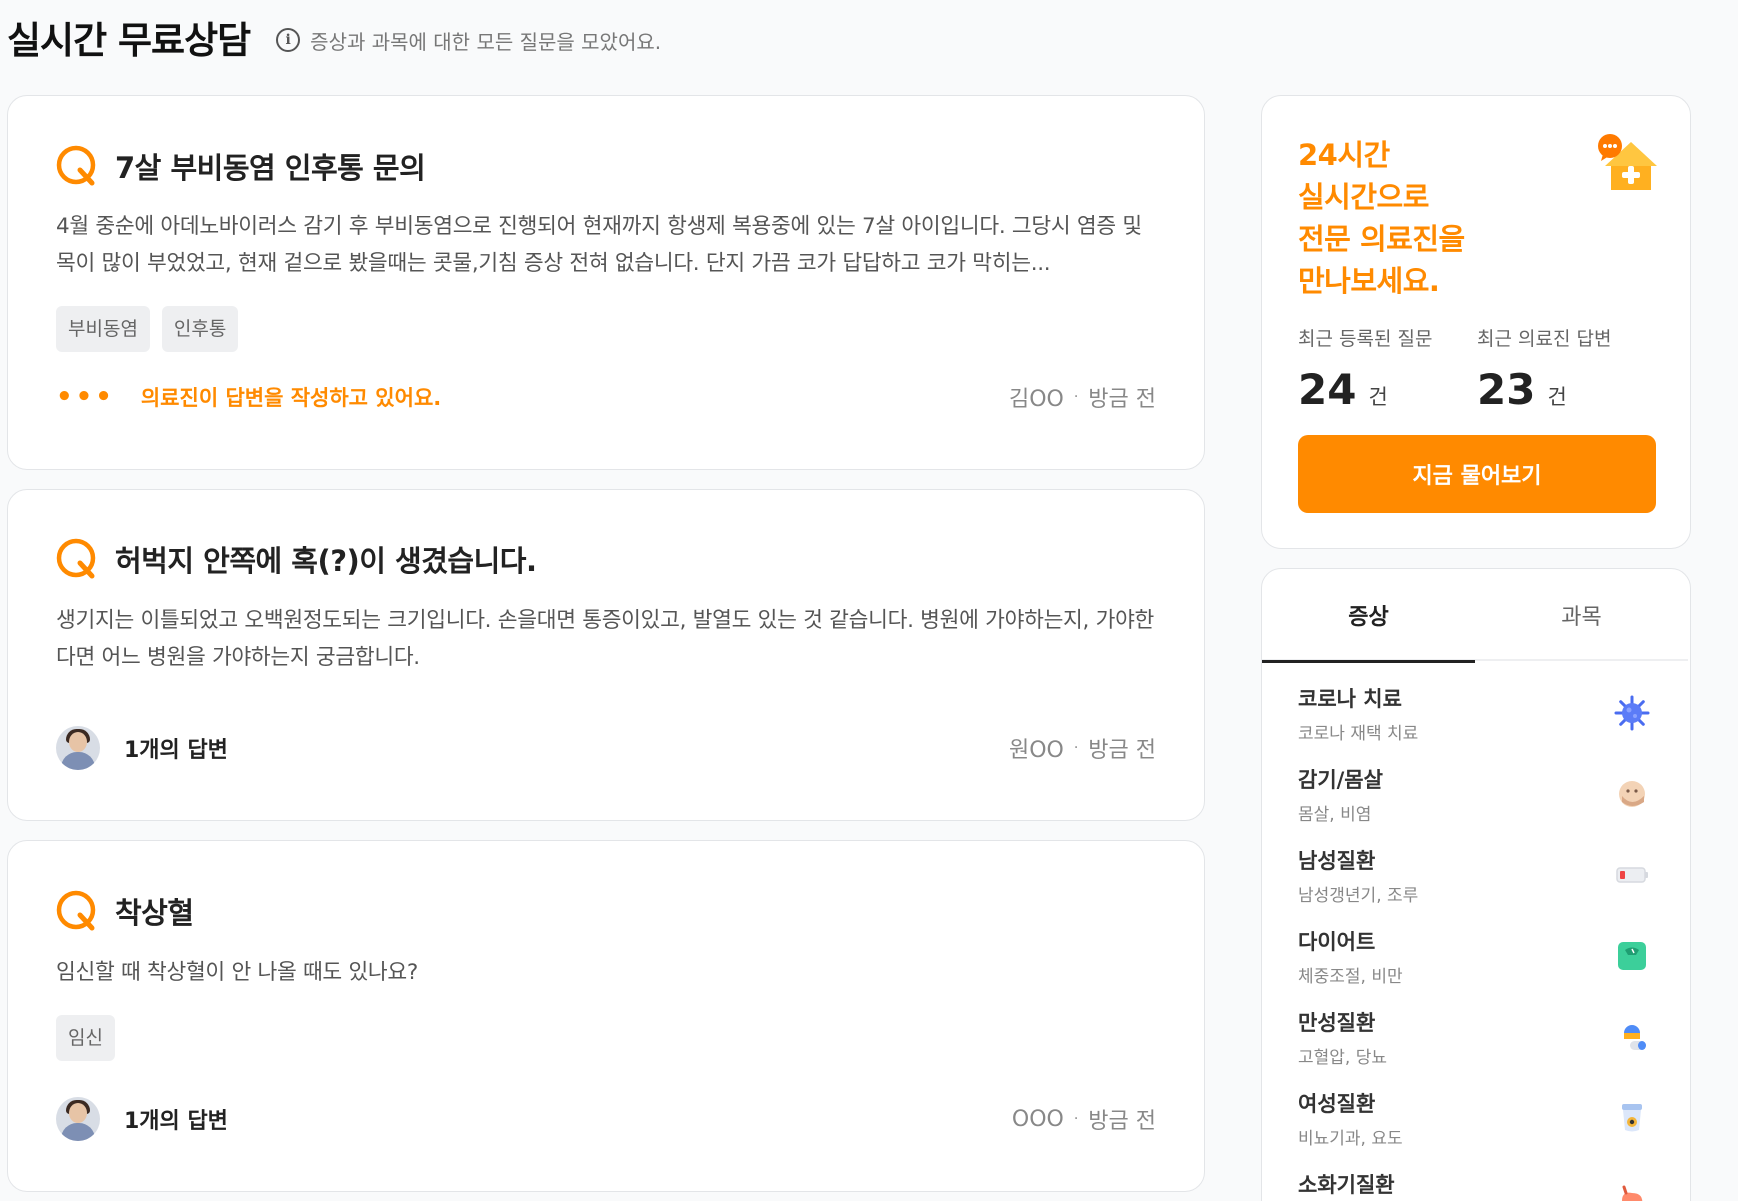 This screenshot has height=1201, width=1738. I want to click on question-title-row: 허벅지 안쪽에 혹(?)이 생겼습니다., so click(296, 559).